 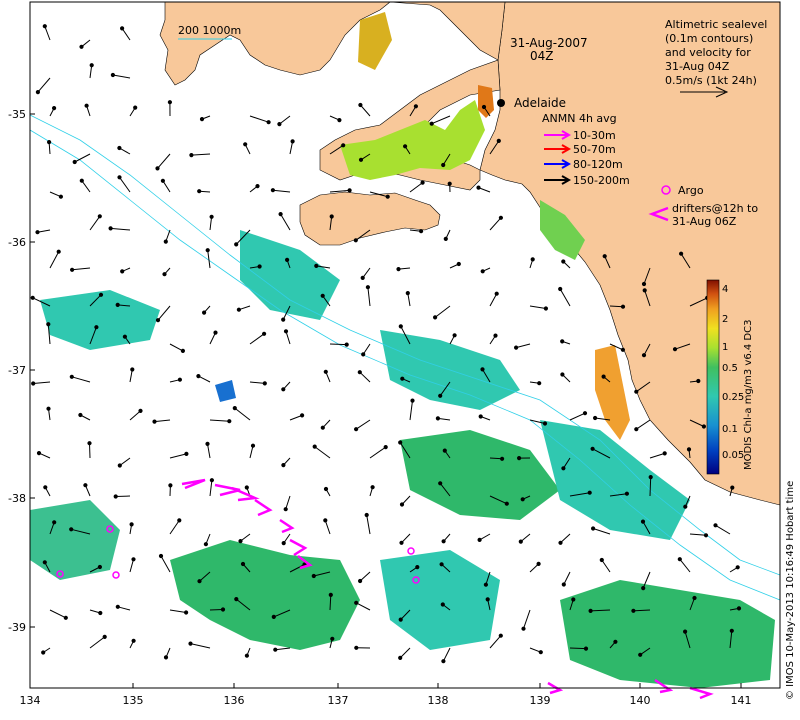 I want to click on scale-bar-label: 200 1000m, so click(x=209, y=30).